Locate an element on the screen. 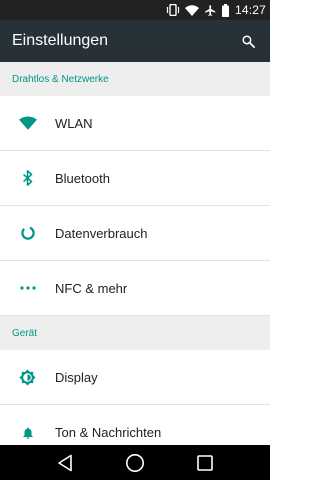 This screenshot has height=480, width=320. wifi-signal-icon is located at coordinates (191, 10).